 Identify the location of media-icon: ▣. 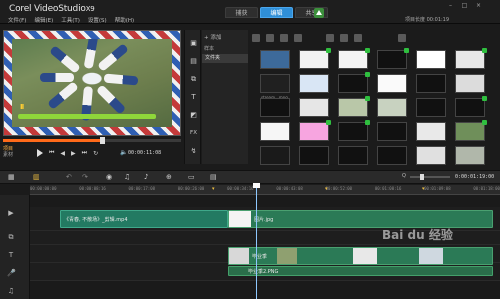
(193, 43).